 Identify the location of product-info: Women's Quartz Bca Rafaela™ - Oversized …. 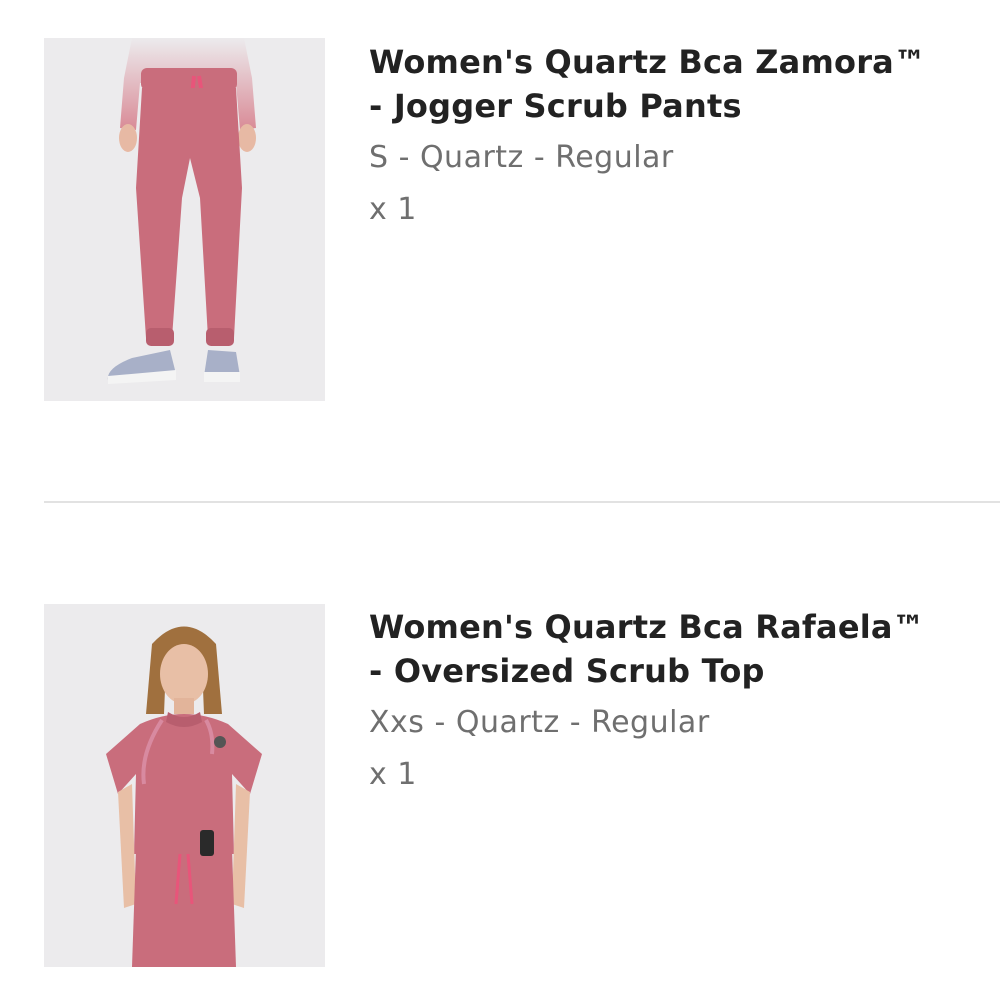
(669, 701).